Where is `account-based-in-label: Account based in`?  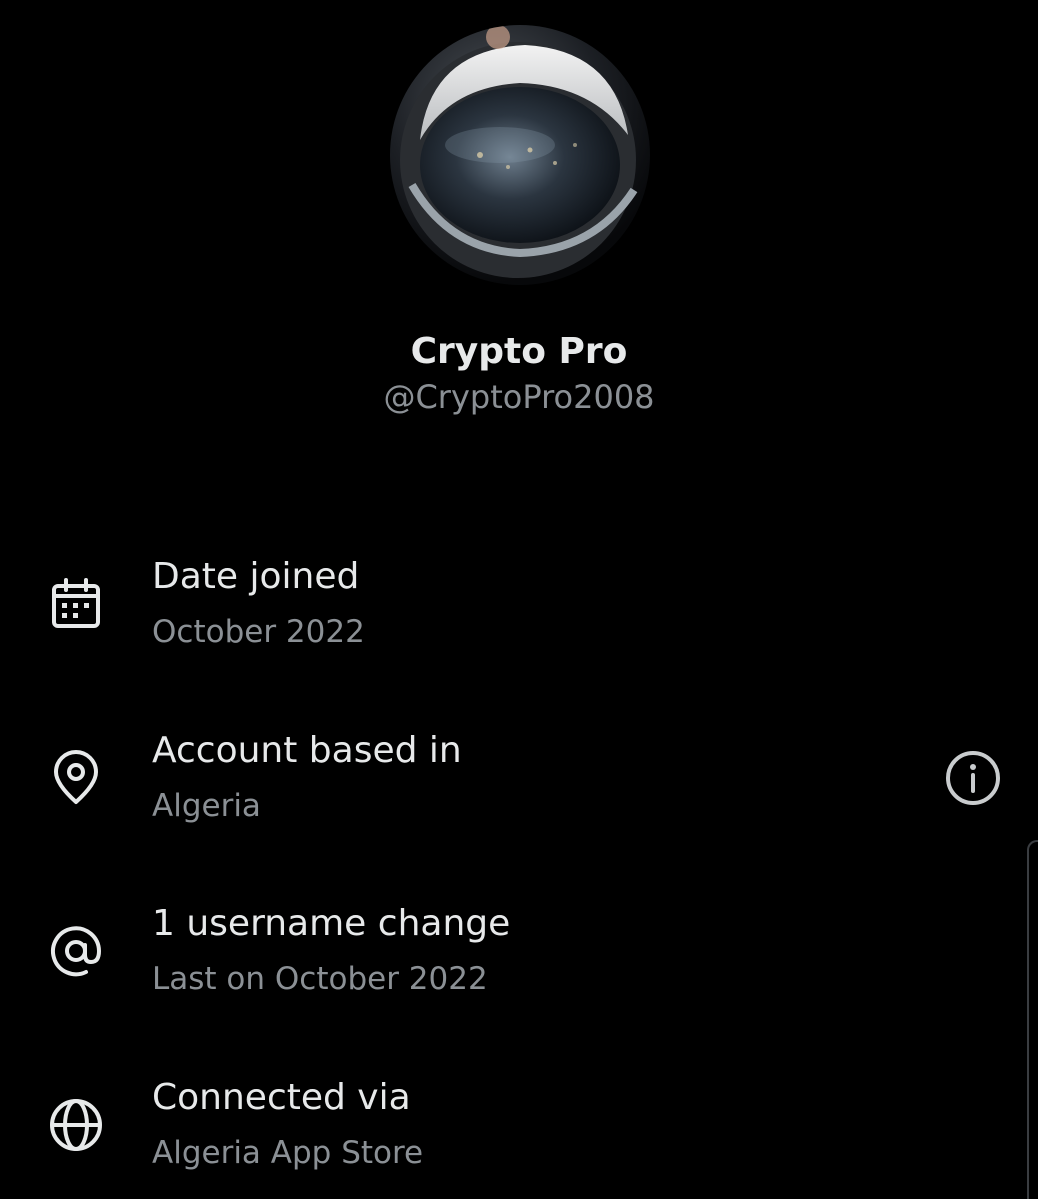 account-based-in-label: Account based in is located at coordinates (307, 750).